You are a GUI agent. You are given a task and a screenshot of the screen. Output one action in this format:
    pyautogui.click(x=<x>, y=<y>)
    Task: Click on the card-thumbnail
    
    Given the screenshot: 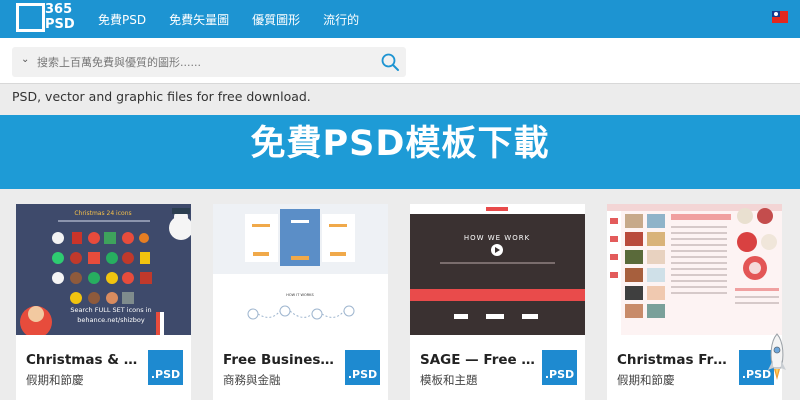 What is the action you would take?
    pyautogui.click(x=694, y=269)
    